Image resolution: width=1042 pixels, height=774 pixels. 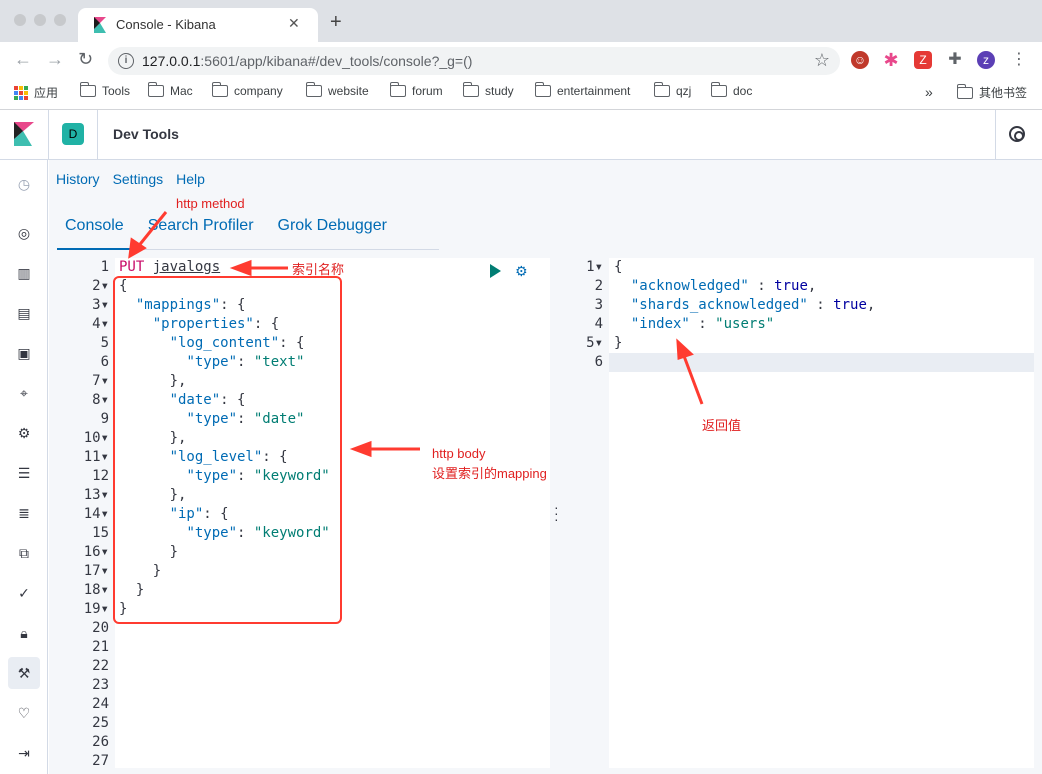 I want to click on annotation-body-title: http body, so click(x=459, y=453).